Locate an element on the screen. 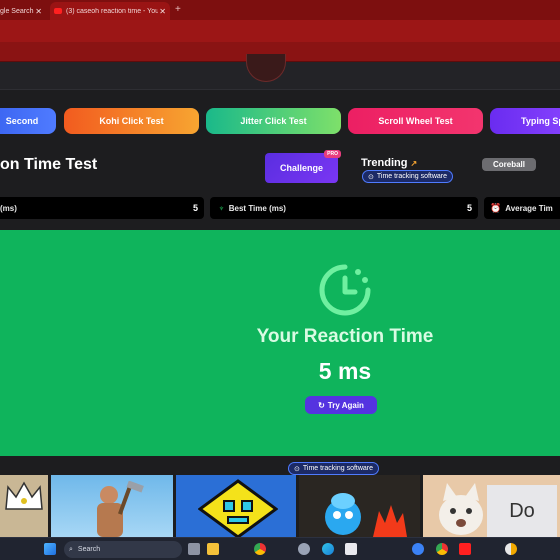  crown-icon is located at coordinates (24, 495).